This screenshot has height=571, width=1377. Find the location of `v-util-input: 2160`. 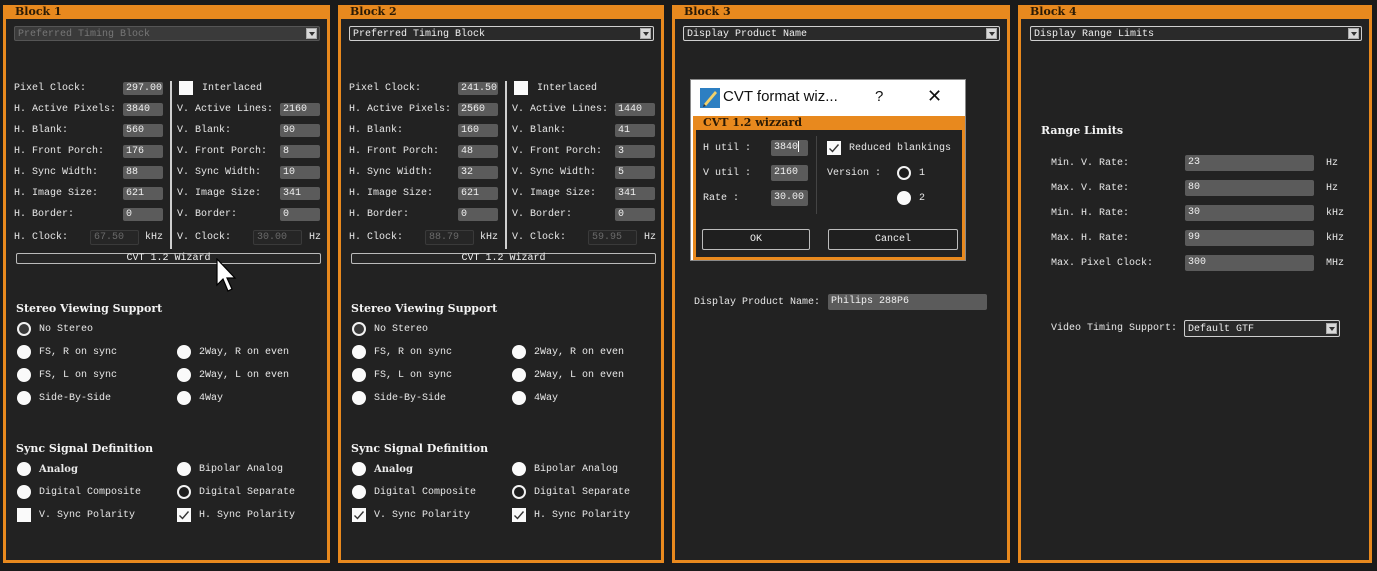

v-util-input: 2160 is located at coordinates (789, 173).